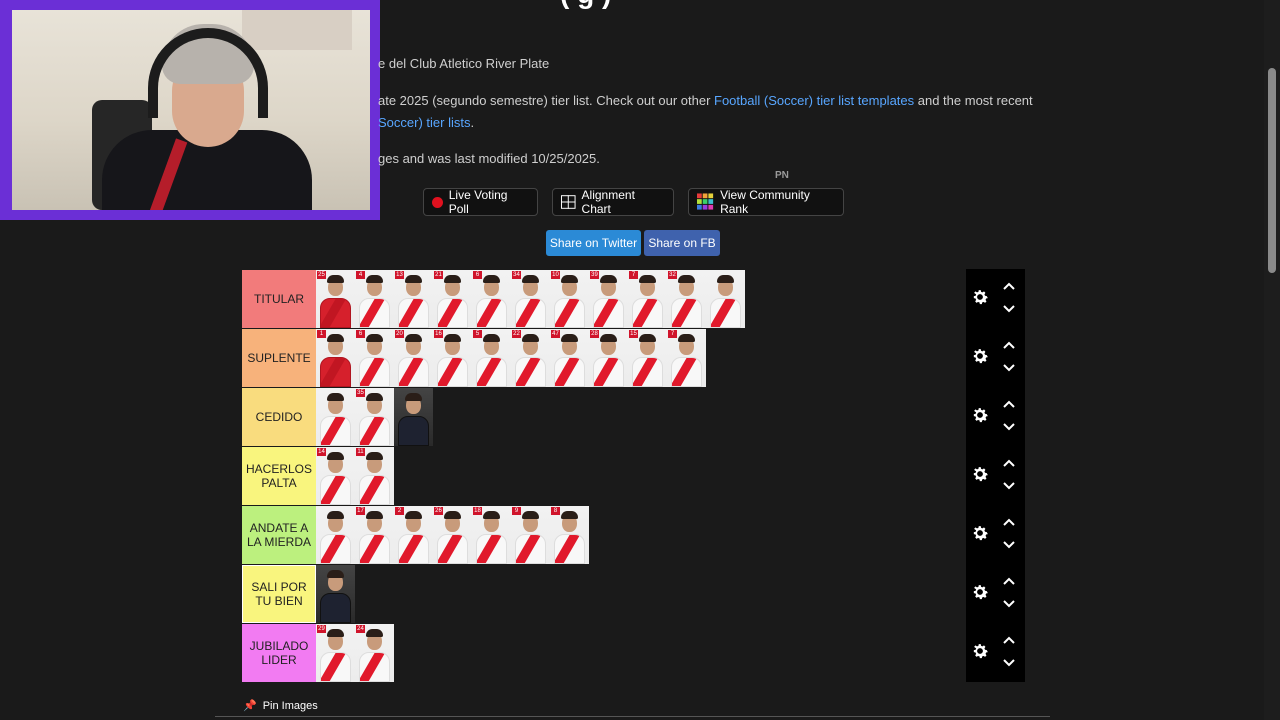 This screenshot has height=720, width=1280. What do you see at coordinates (608, 358) in the screenshot?
I see `player-card: 28` at bounding box center [608, 358].